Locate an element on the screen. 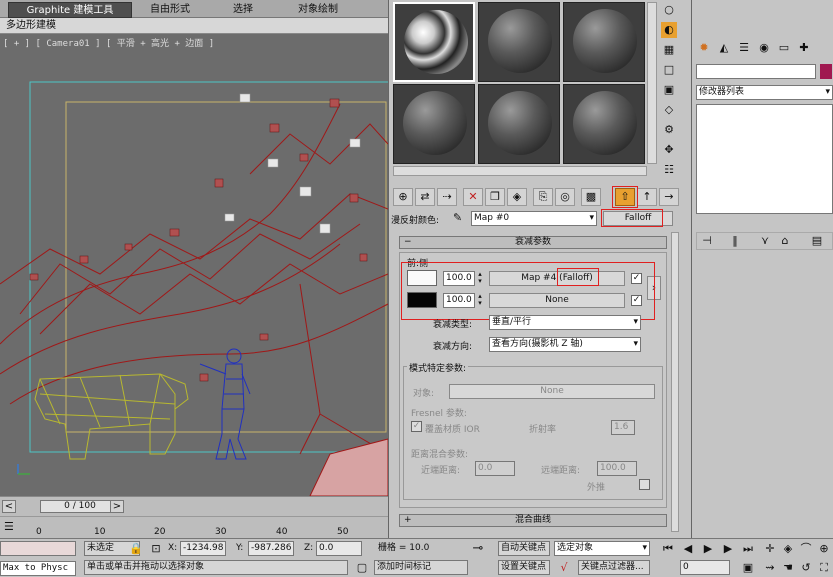 This screenshot has height=577, width=833. falloff-type-select: 垂直/平行 is located at coordinates (565, 322).